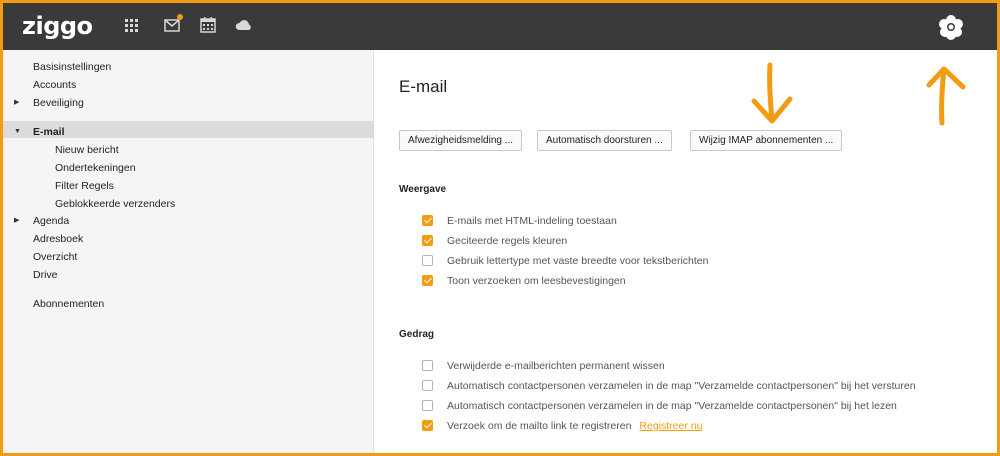 This screenshot has width=1000, height=456. I want to click on calendar-icon, so click(208, 25).